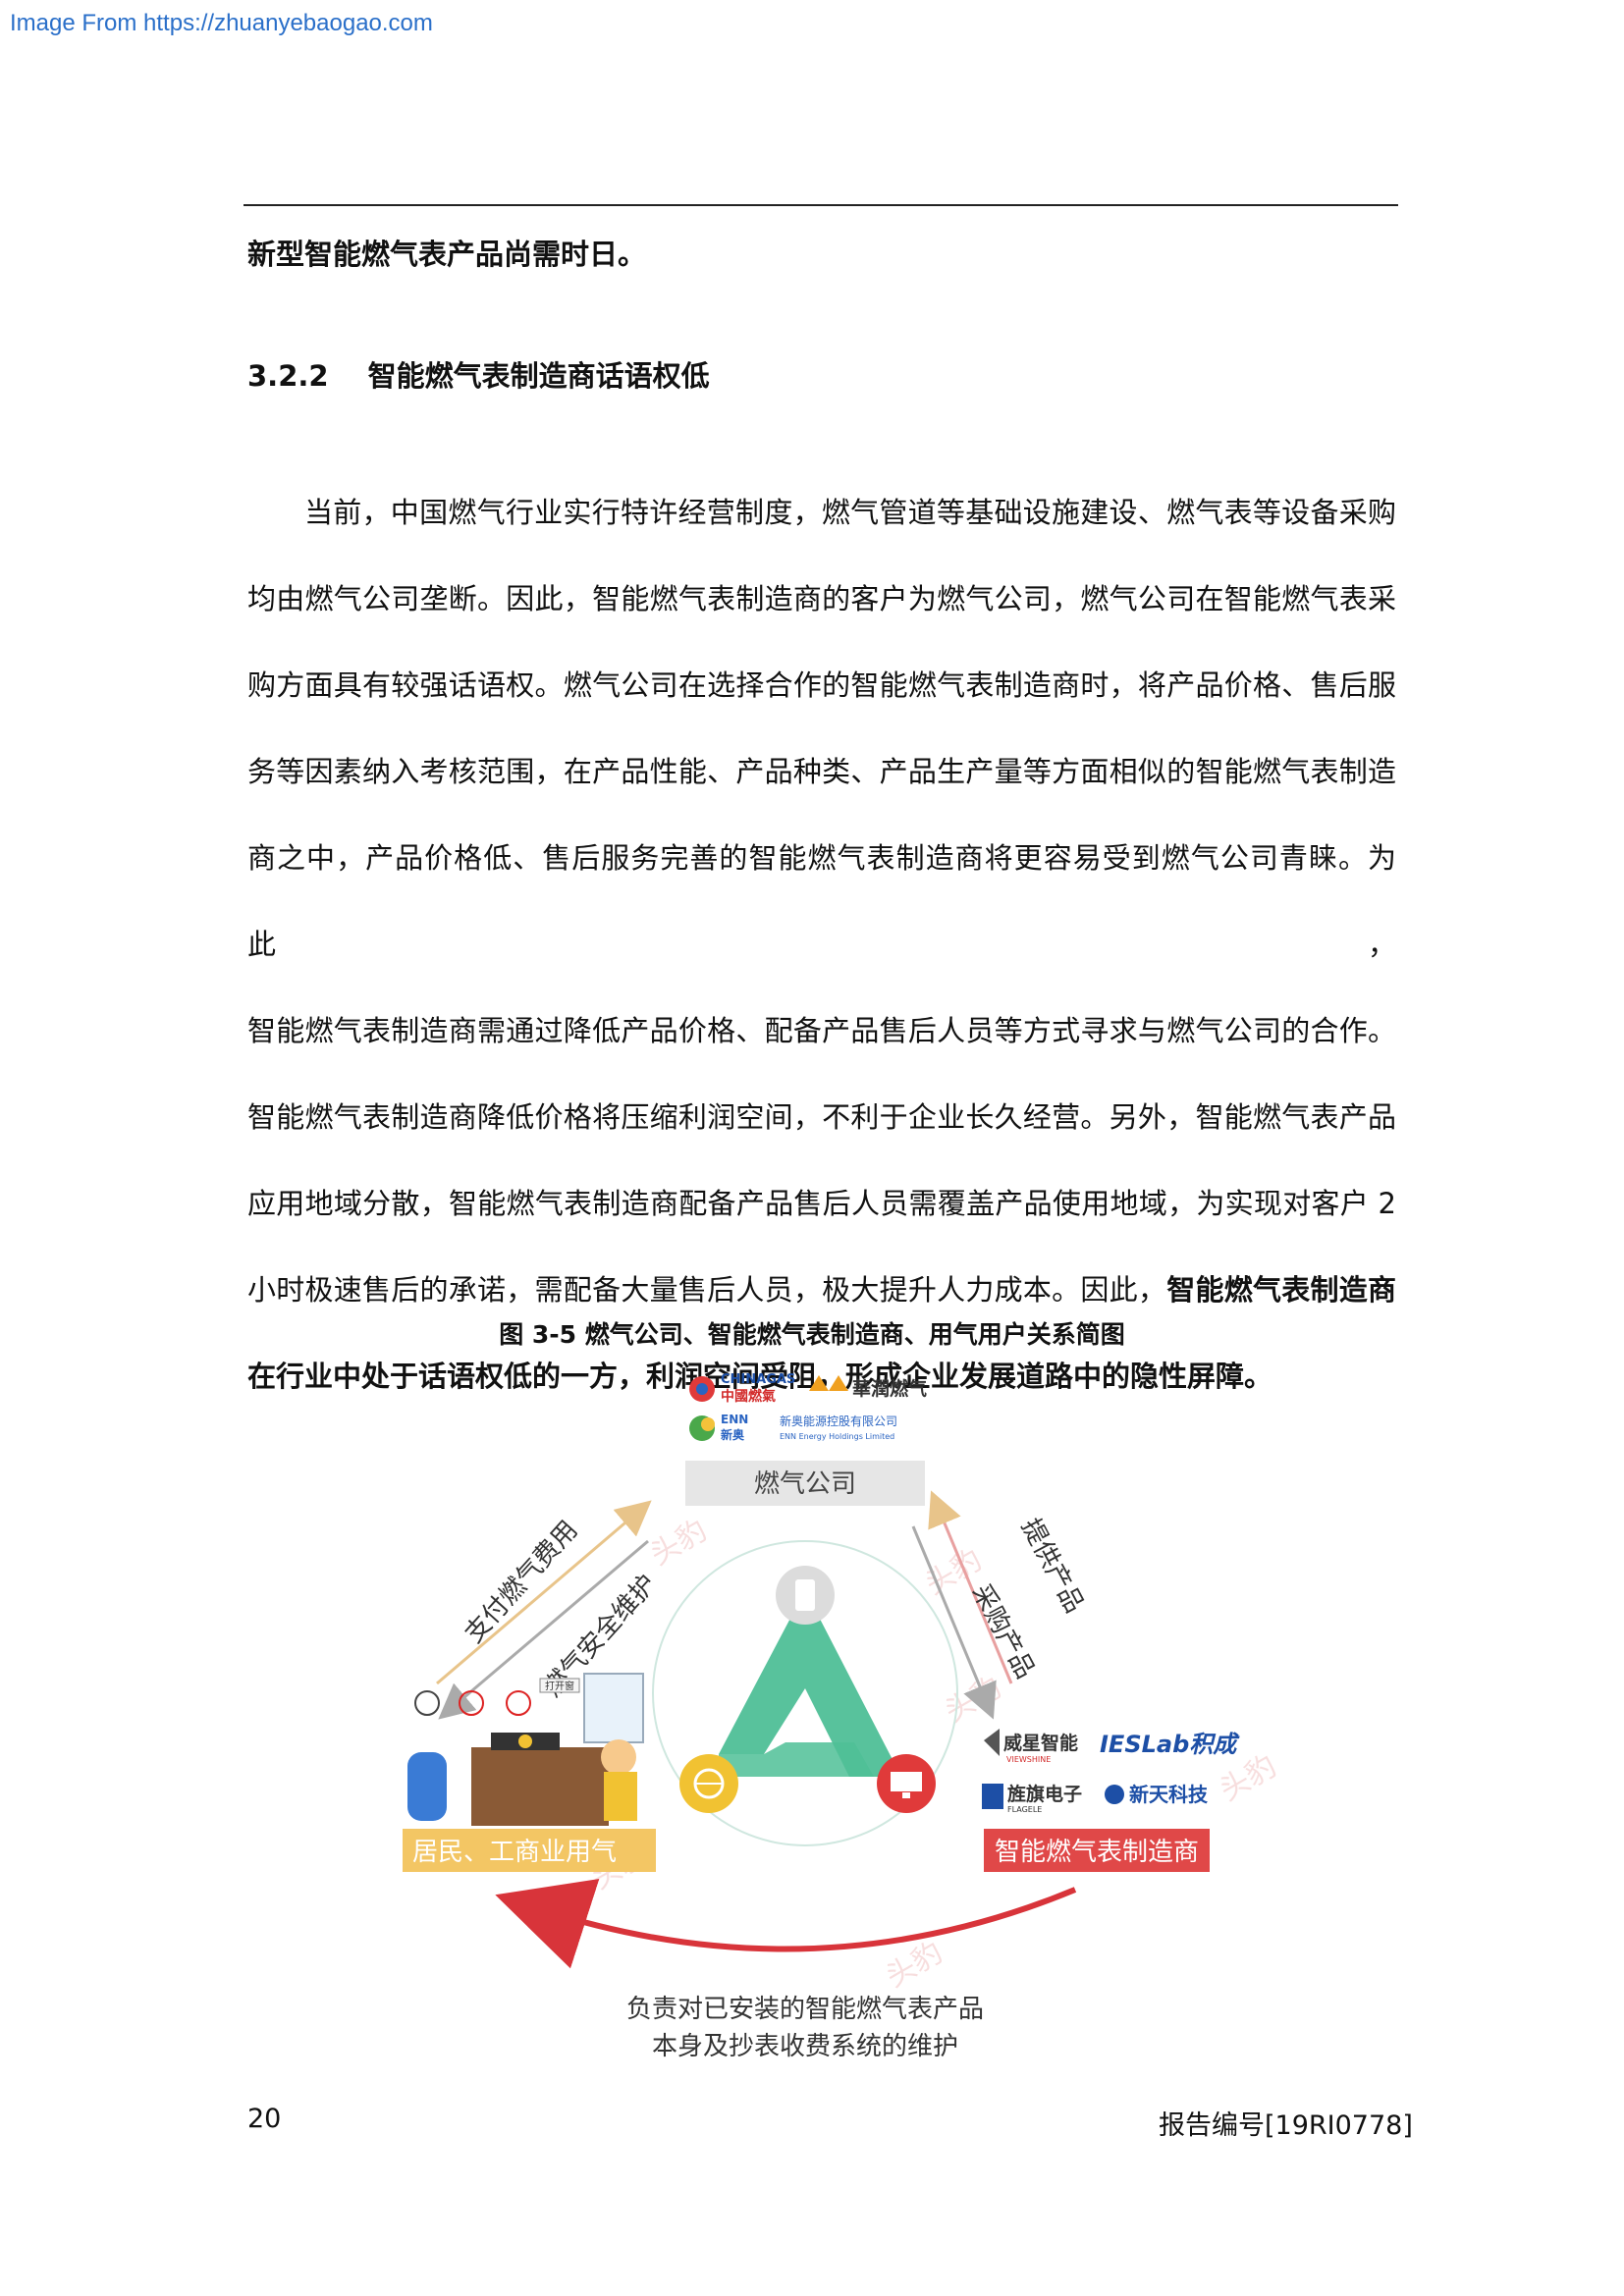 The height and width of the screenshot is (2296, 1624). I want to click on huarun-logo-text: 華潤燃气, so click(889, 1388).